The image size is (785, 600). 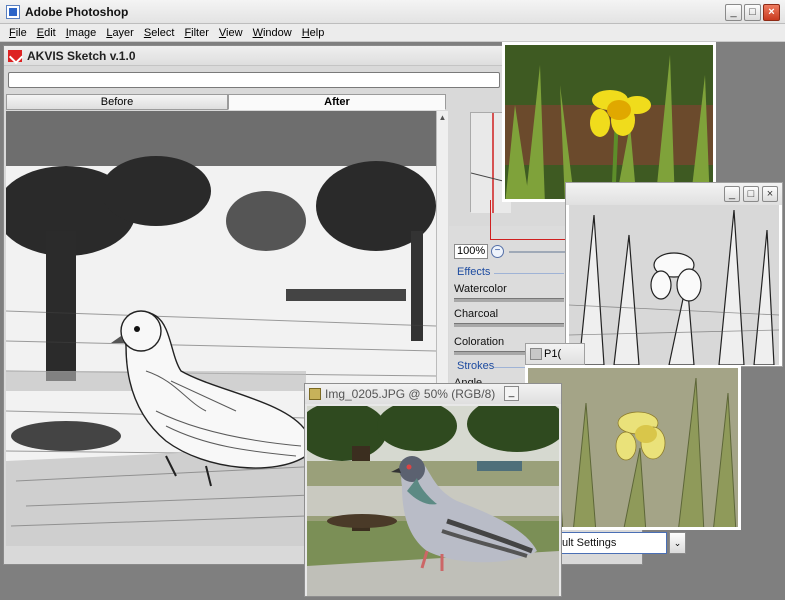 I want to click on zoom-out-button: −, so click(x=497, y=251).